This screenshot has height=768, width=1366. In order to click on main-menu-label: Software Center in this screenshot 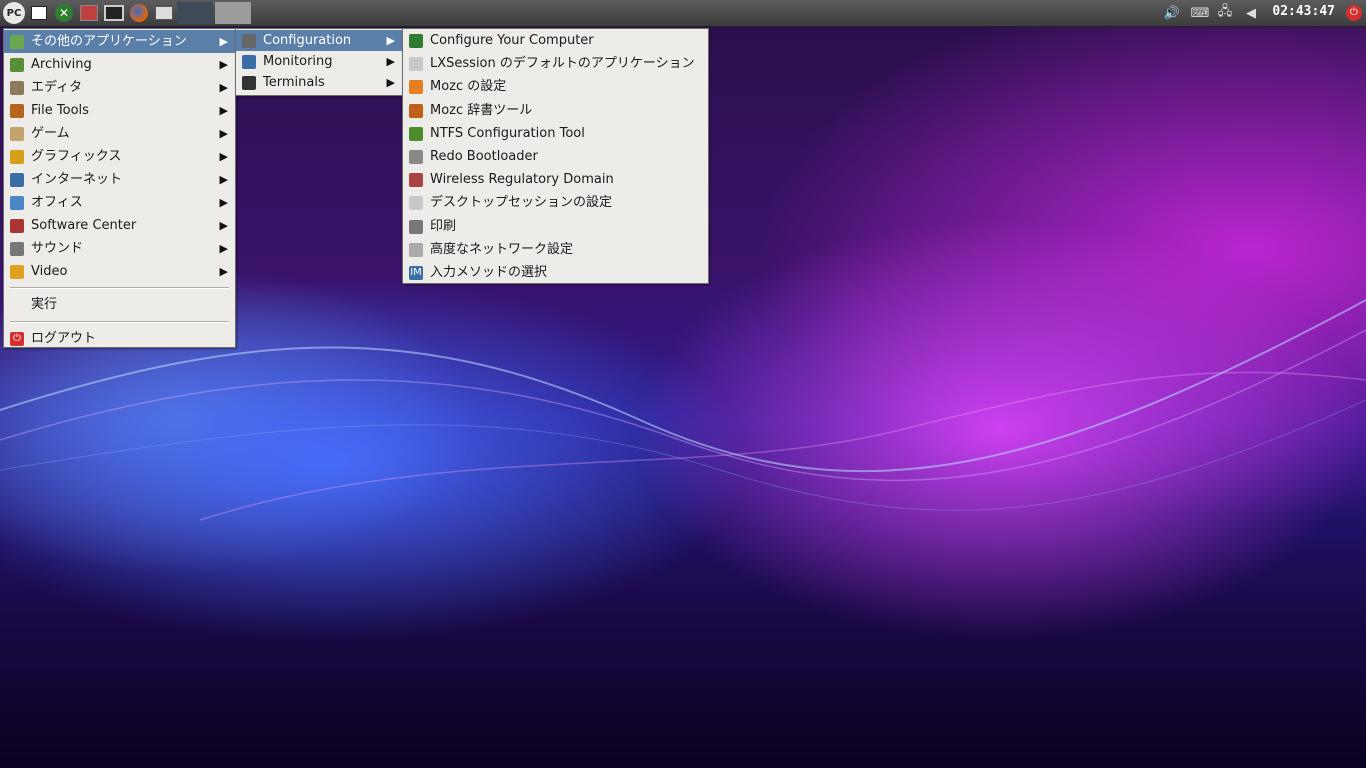, I will do `click(84, 225)`.